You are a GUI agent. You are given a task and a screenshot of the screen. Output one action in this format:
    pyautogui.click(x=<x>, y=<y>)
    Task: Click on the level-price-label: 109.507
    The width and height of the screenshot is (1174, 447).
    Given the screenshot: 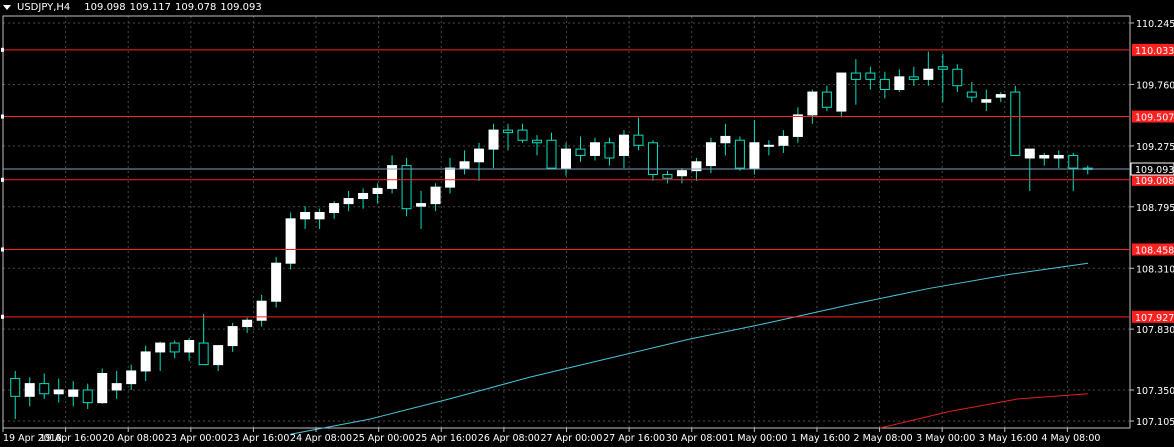 What is the action you would take?
    pyautogui.click(x=1154, y=118)
    